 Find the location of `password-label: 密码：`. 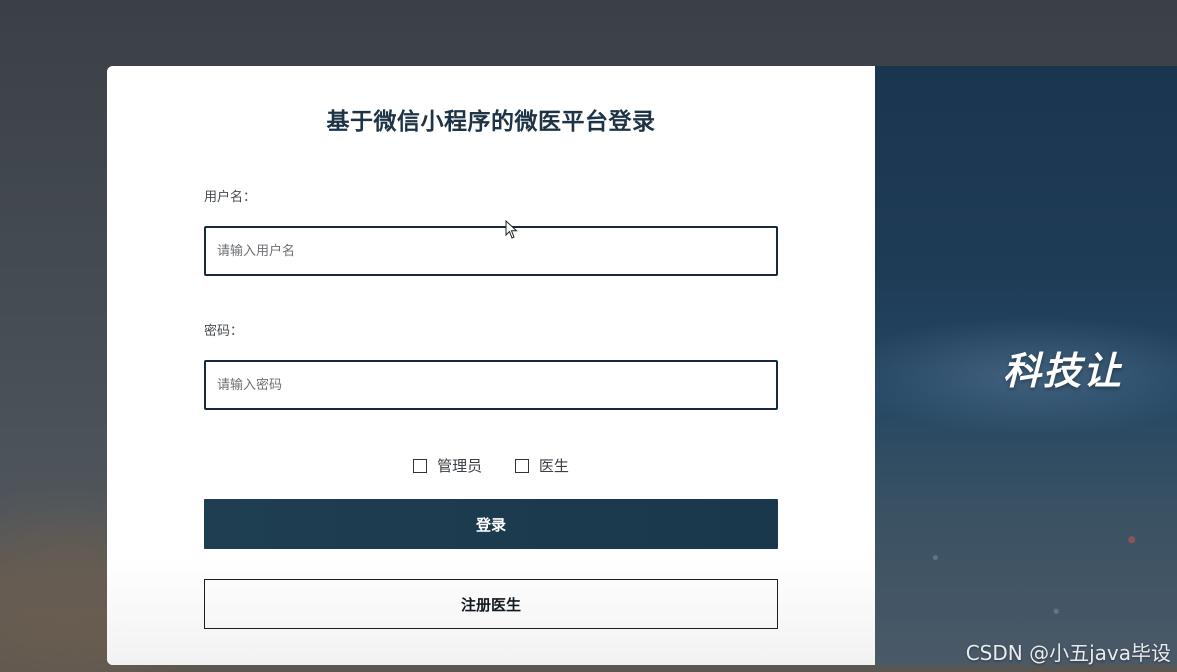

password-label: 密码： is located at coordinates (224, 331).